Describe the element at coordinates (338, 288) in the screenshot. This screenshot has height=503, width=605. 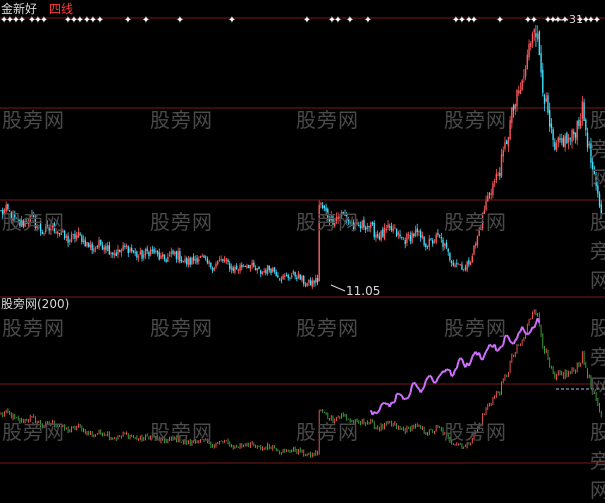
I see `low-price-leader-line` at that location.